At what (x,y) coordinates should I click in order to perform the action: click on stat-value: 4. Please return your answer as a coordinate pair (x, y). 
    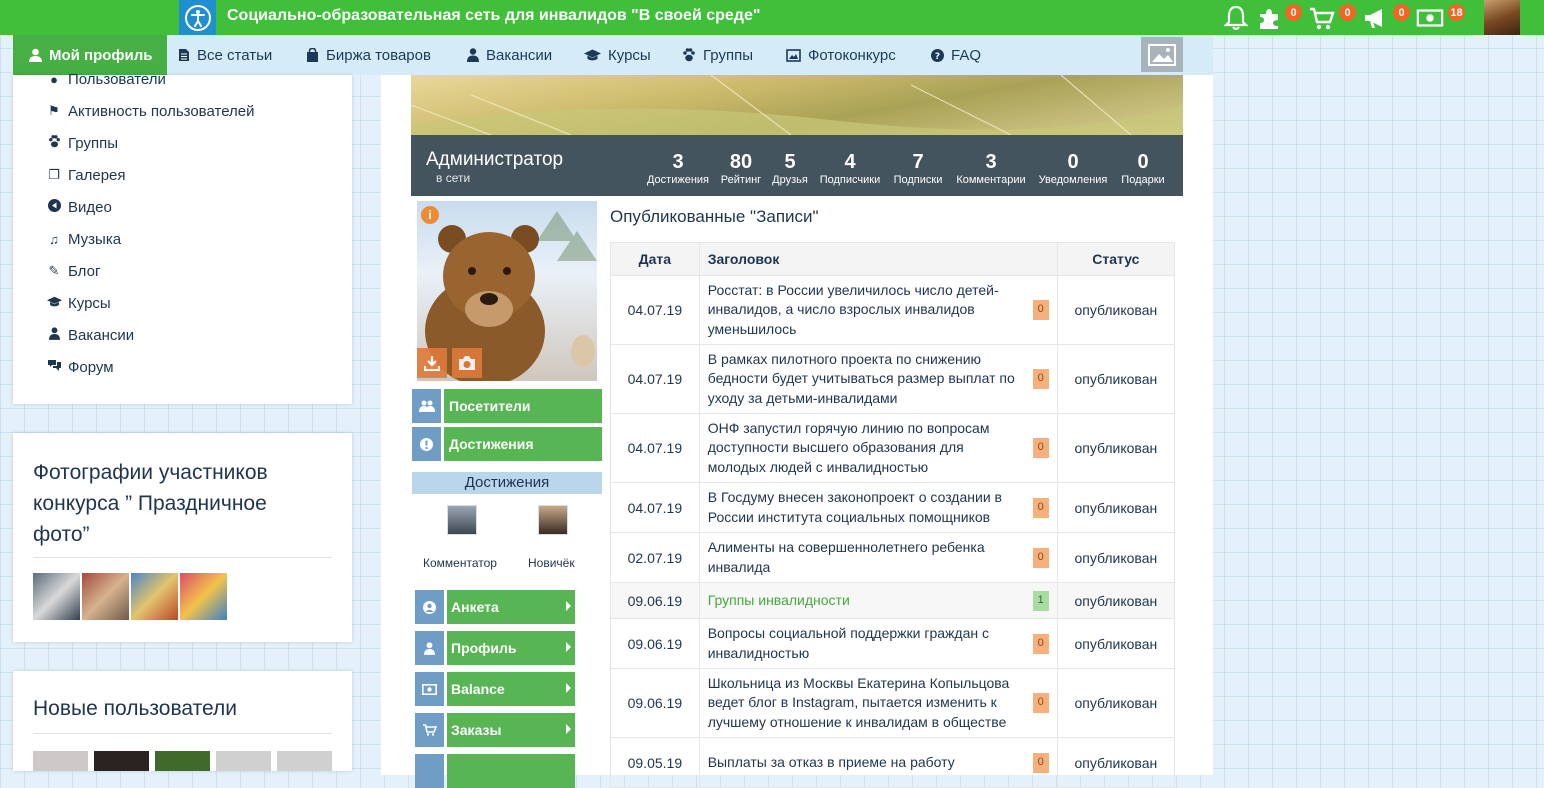
    Looking at the image, I should click on (850, 162).